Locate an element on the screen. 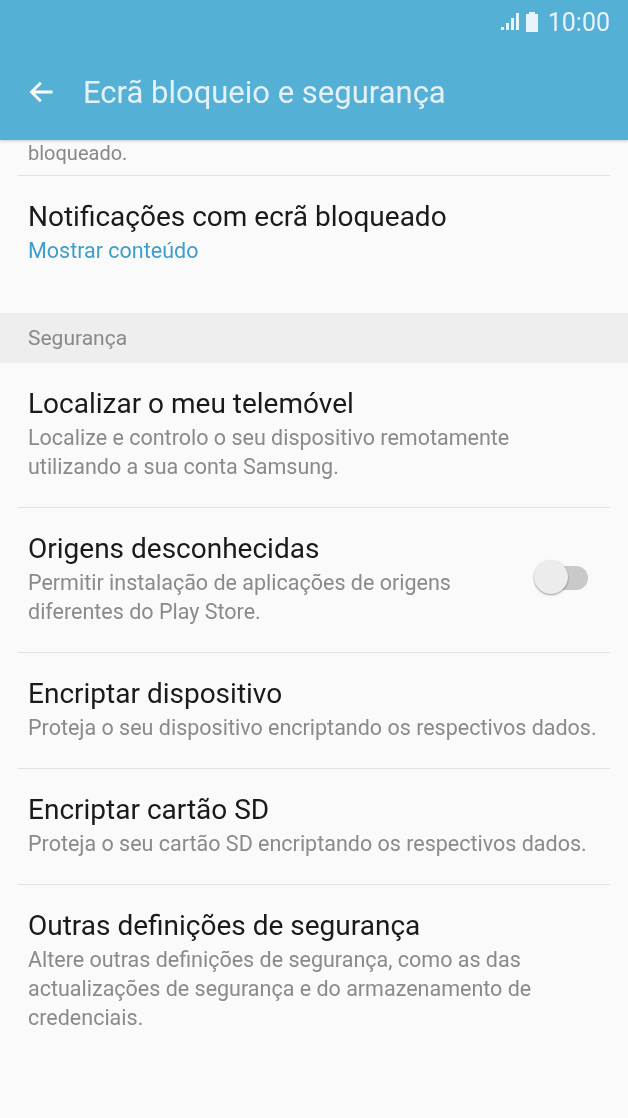  item-description: Proteja o seu dispositivo encriptando os respectivos dados. is located at coordinates (313, 728).